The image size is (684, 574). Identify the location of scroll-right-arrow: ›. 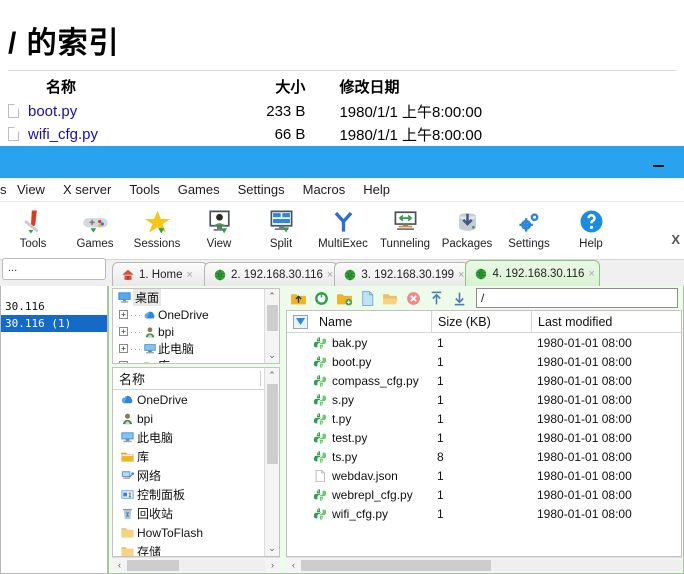
(272, 565).